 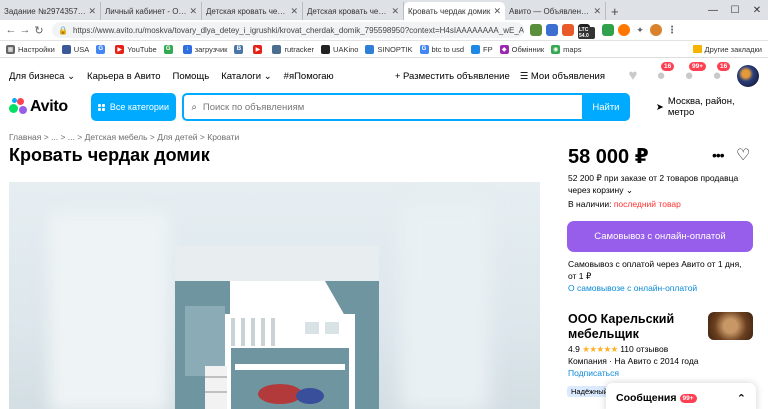 What do you see at coordinates (211, 49) in the screenshot?
I see `bookmark-label: загрузчик` at bounding box center [211, 49].